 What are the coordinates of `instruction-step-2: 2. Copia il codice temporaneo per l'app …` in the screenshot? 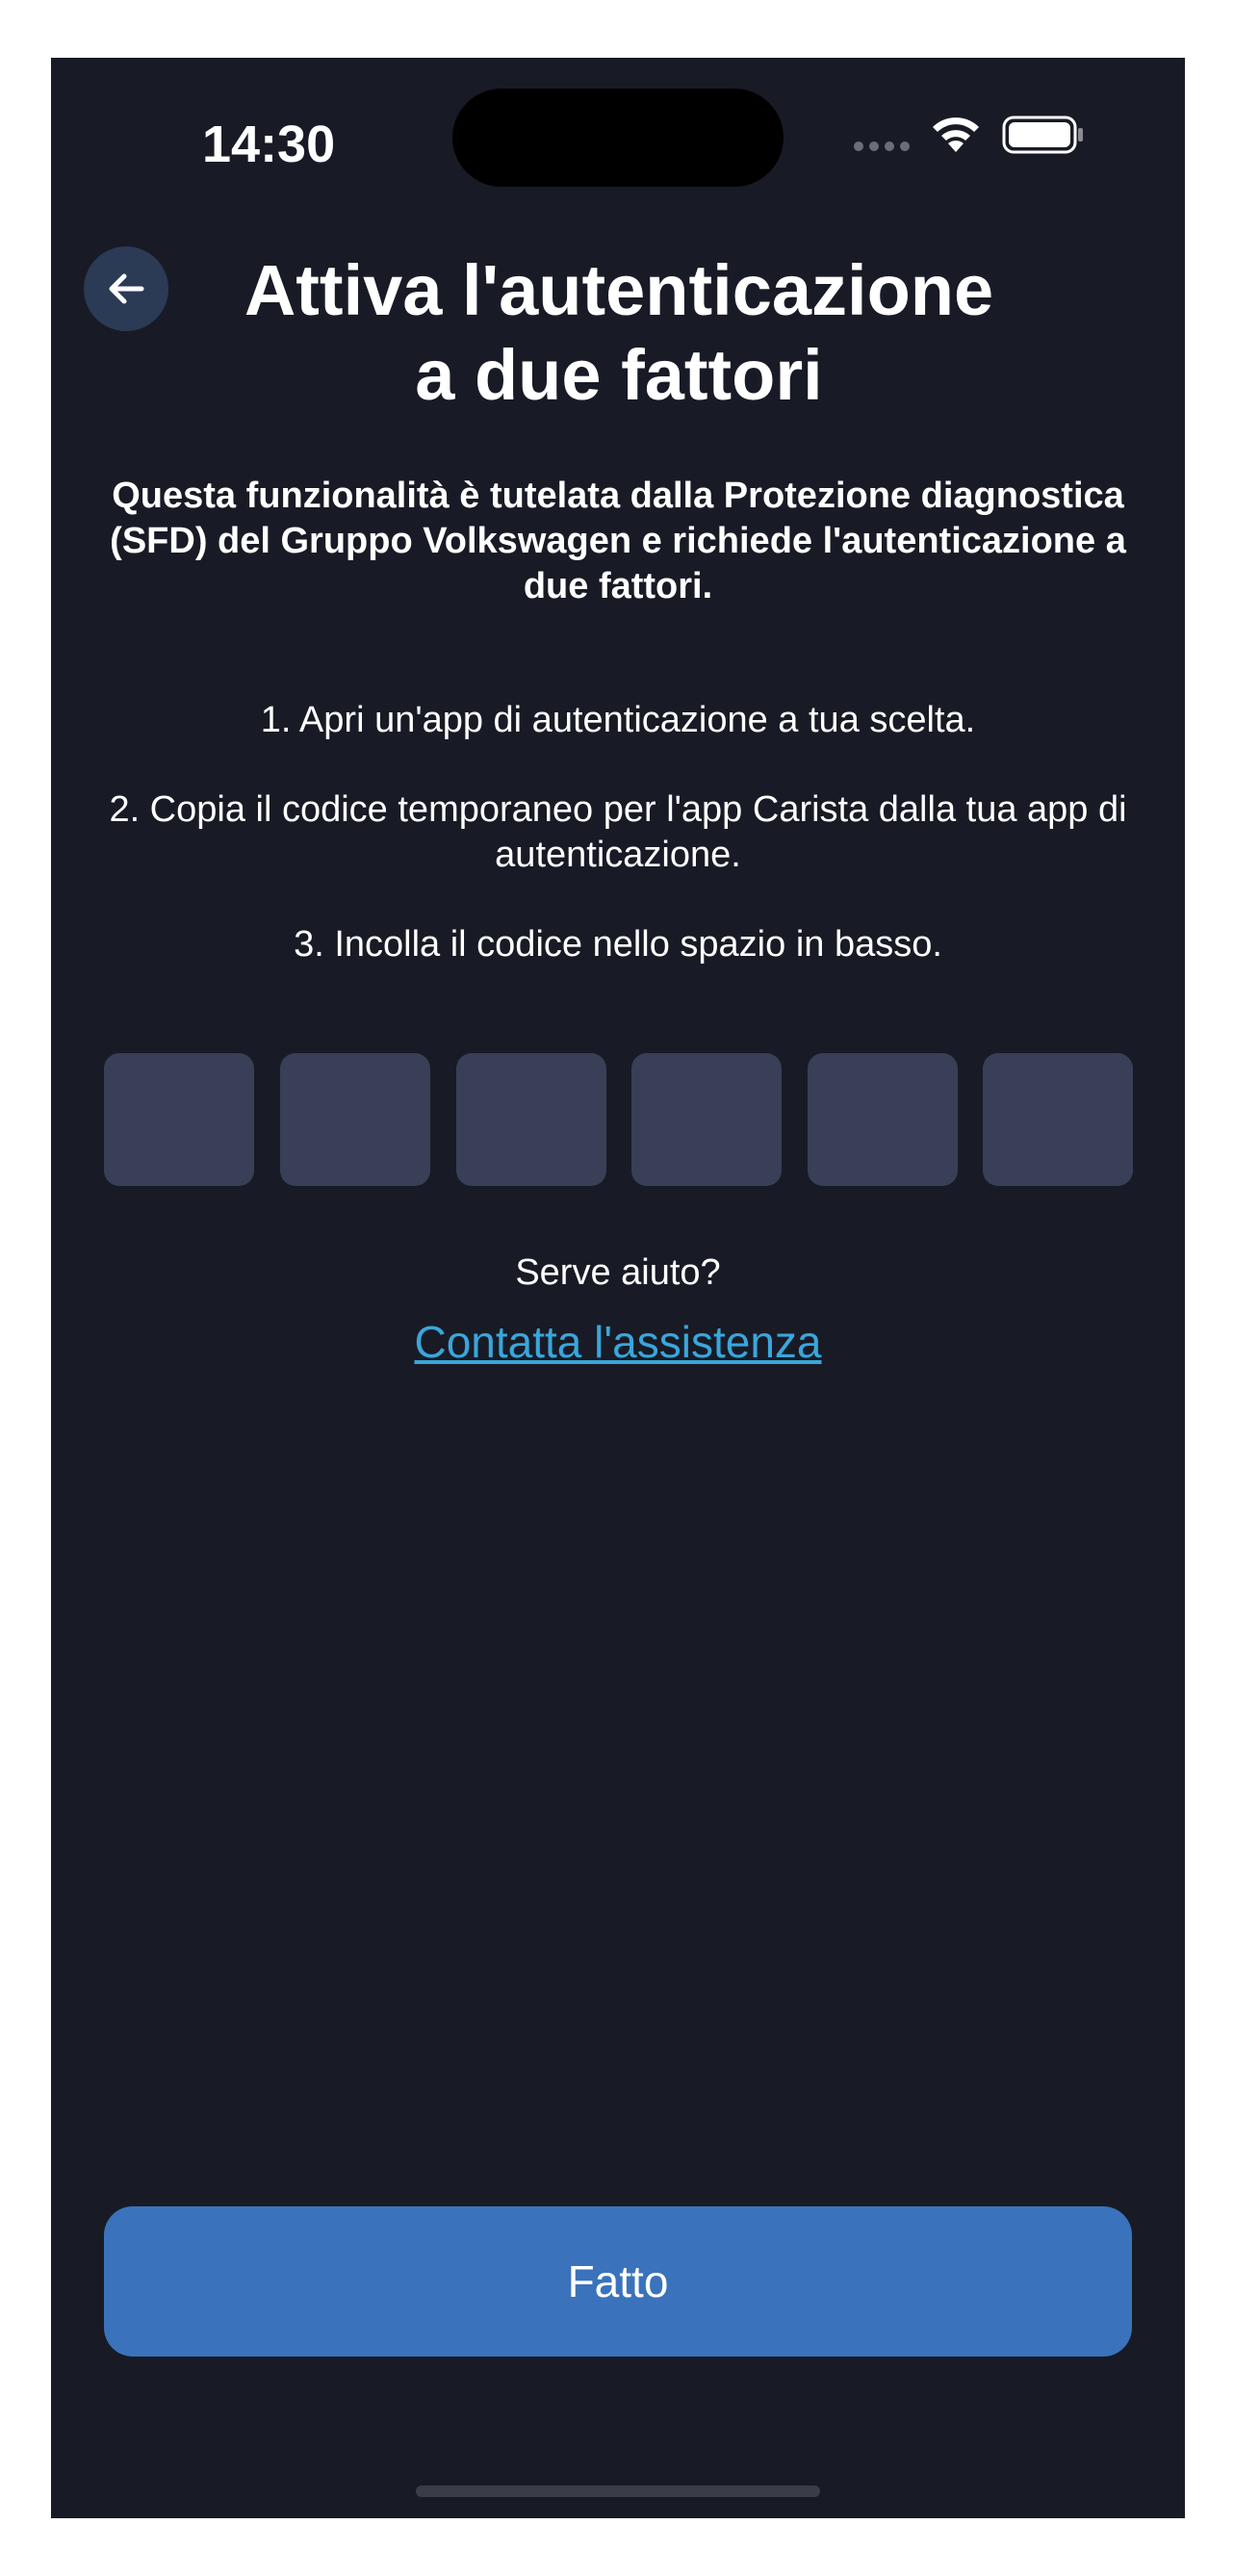 It's located at (618, 832).